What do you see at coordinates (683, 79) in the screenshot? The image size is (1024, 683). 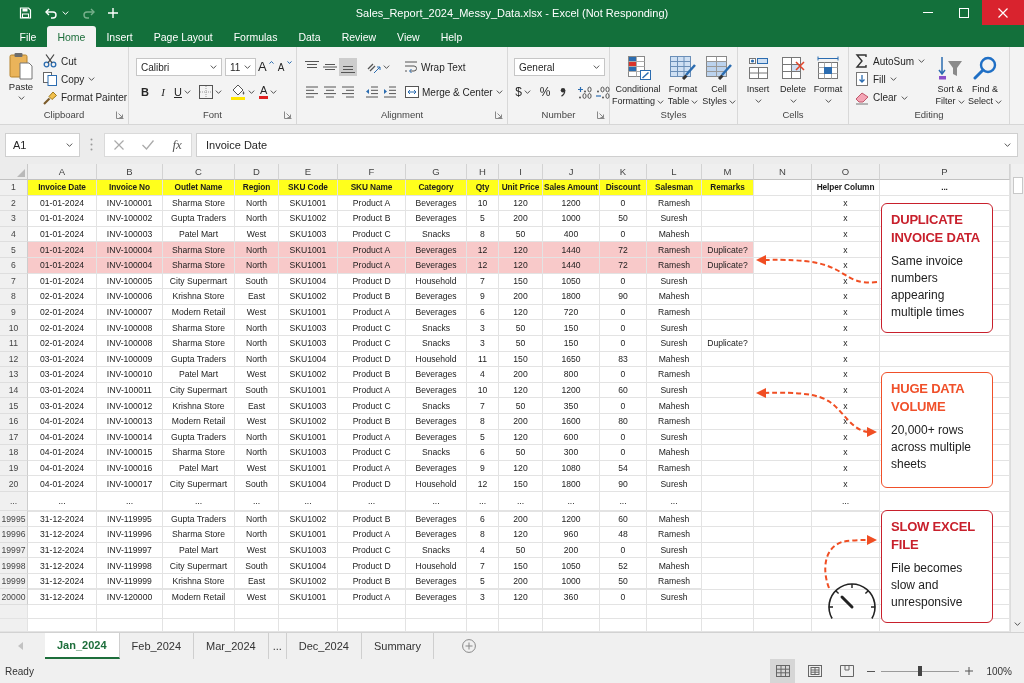 I see `format-table-button: Format Table` at bounding box center [683, 79].